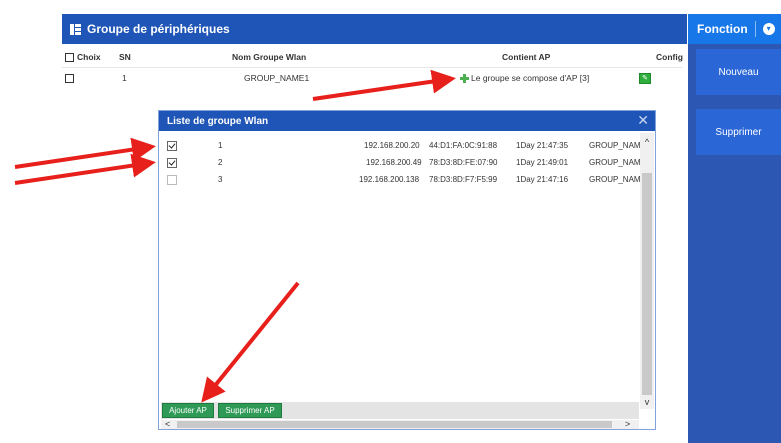  Describe the element at coordinates (647, 402) in the screenshot. I see `scroll-down-icon: v` at that location.